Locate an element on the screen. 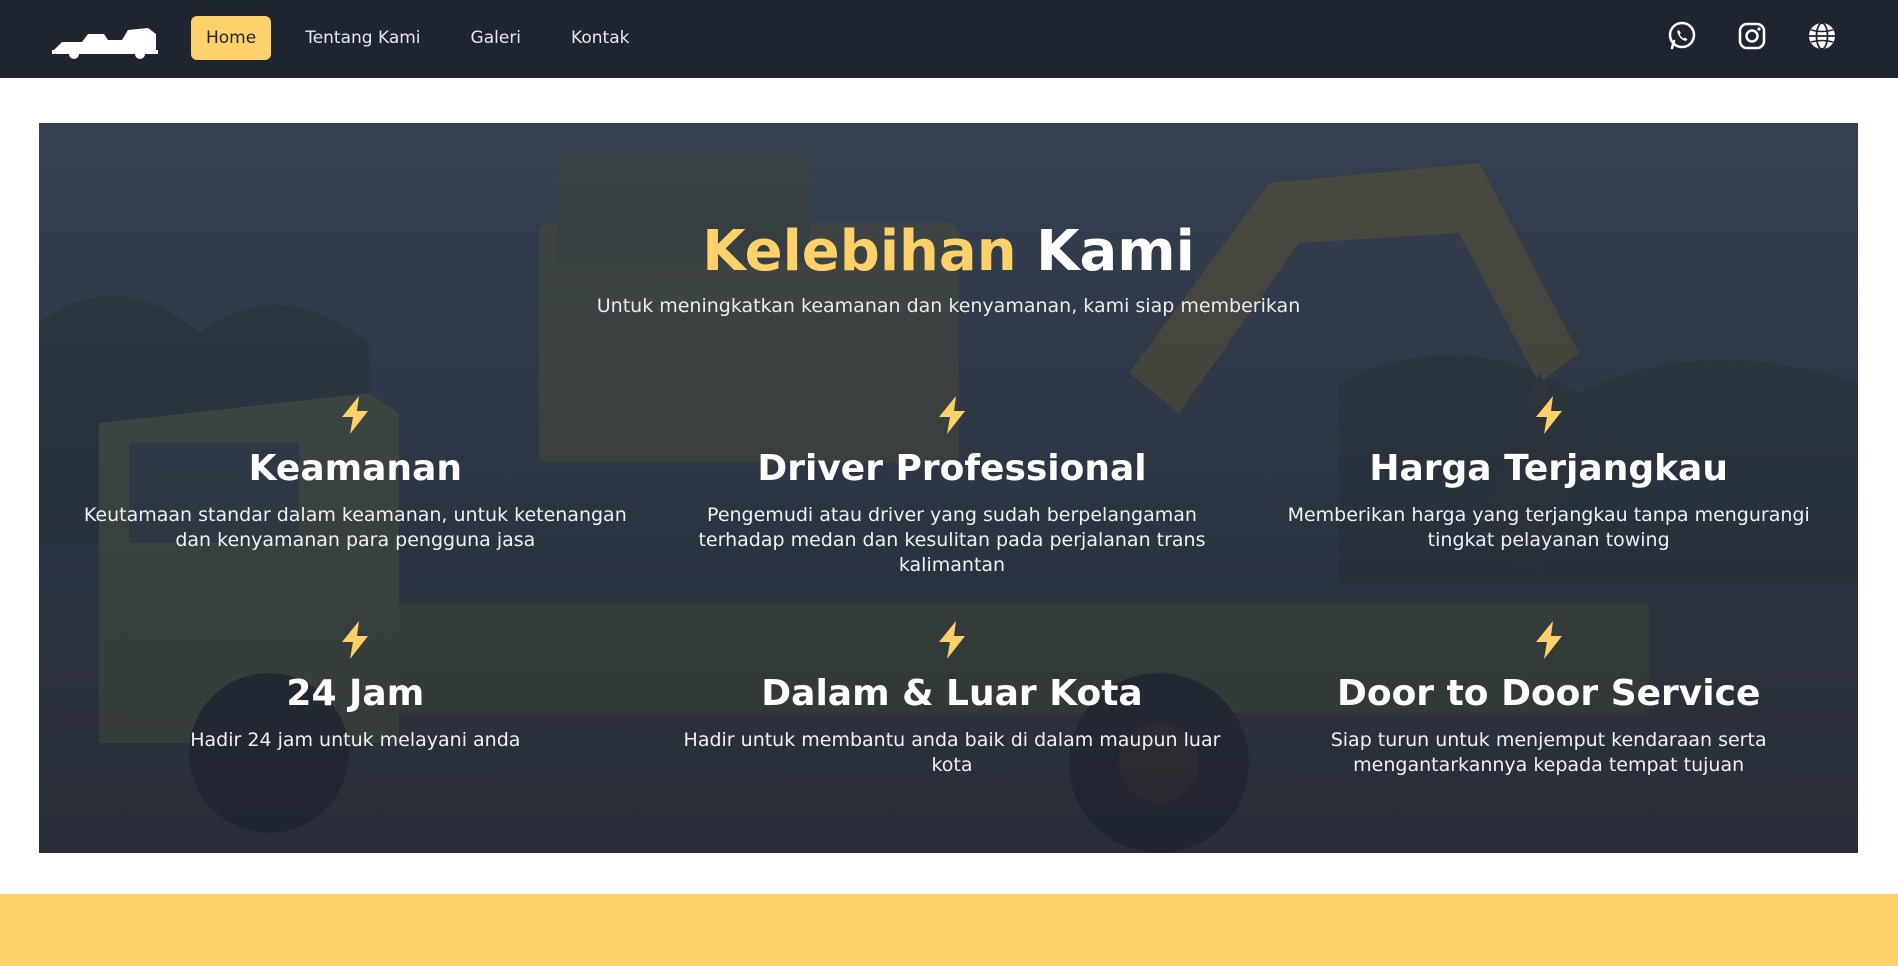 The width and height of the screenshot is (1898, 966). feature-title: Door to Door Service is located at coordinates (1548, 693).